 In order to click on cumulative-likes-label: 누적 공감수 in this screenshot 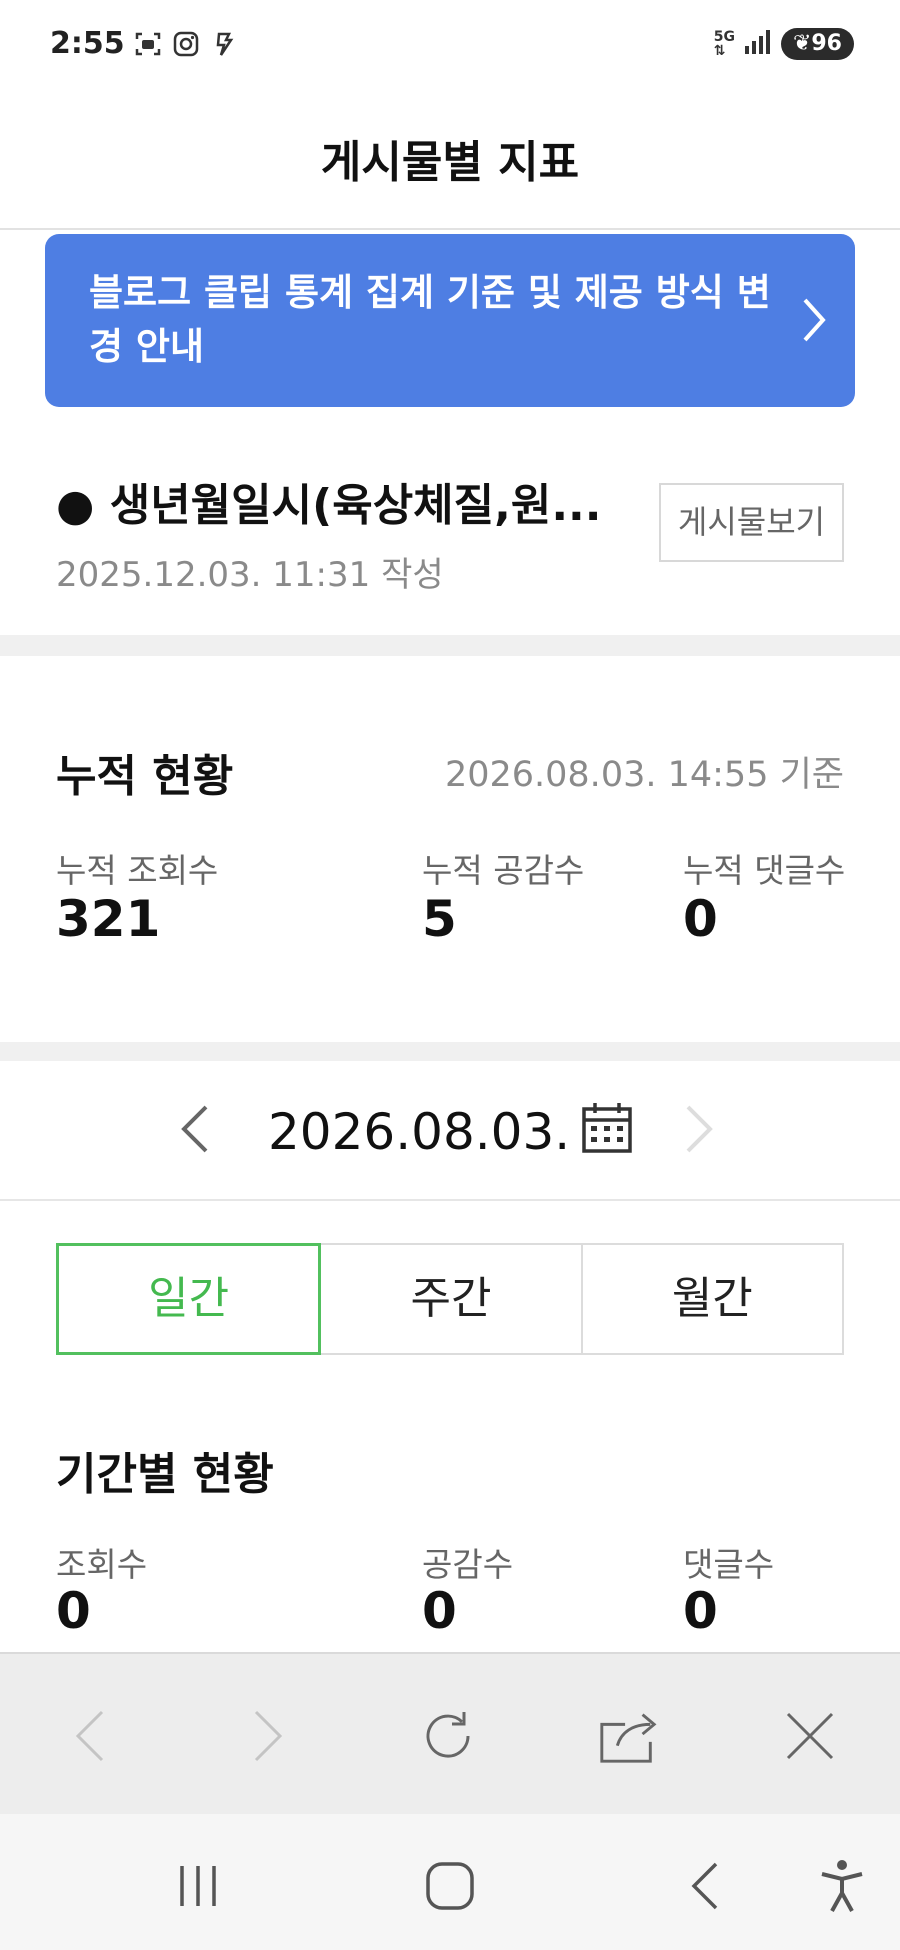, I will do `click(503, 870)`.